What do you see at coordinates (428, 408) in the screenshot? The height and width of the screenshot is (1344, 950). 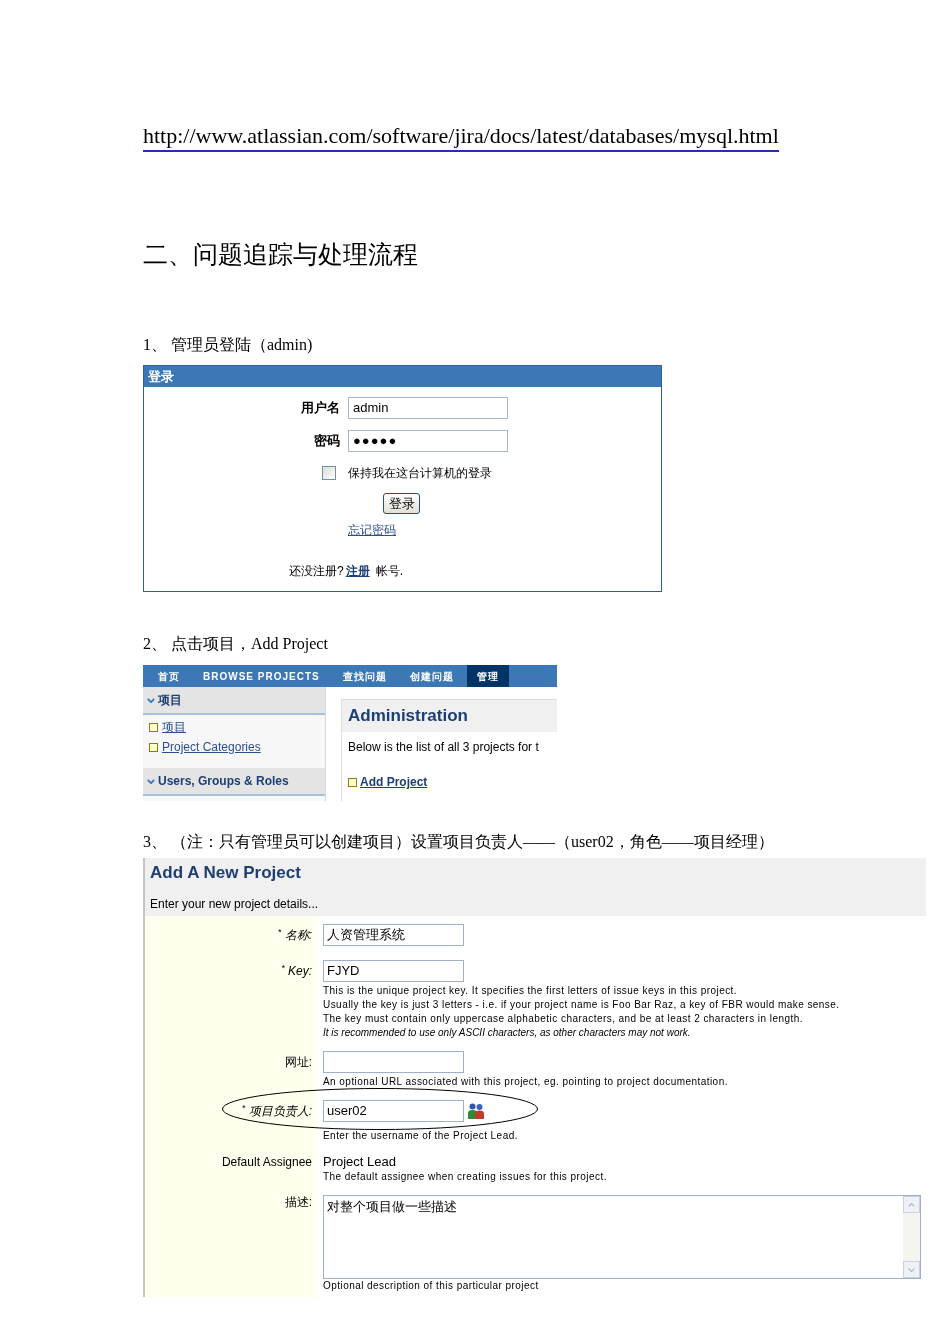 I see `username-field: admin` at bounding box center [428, 408].